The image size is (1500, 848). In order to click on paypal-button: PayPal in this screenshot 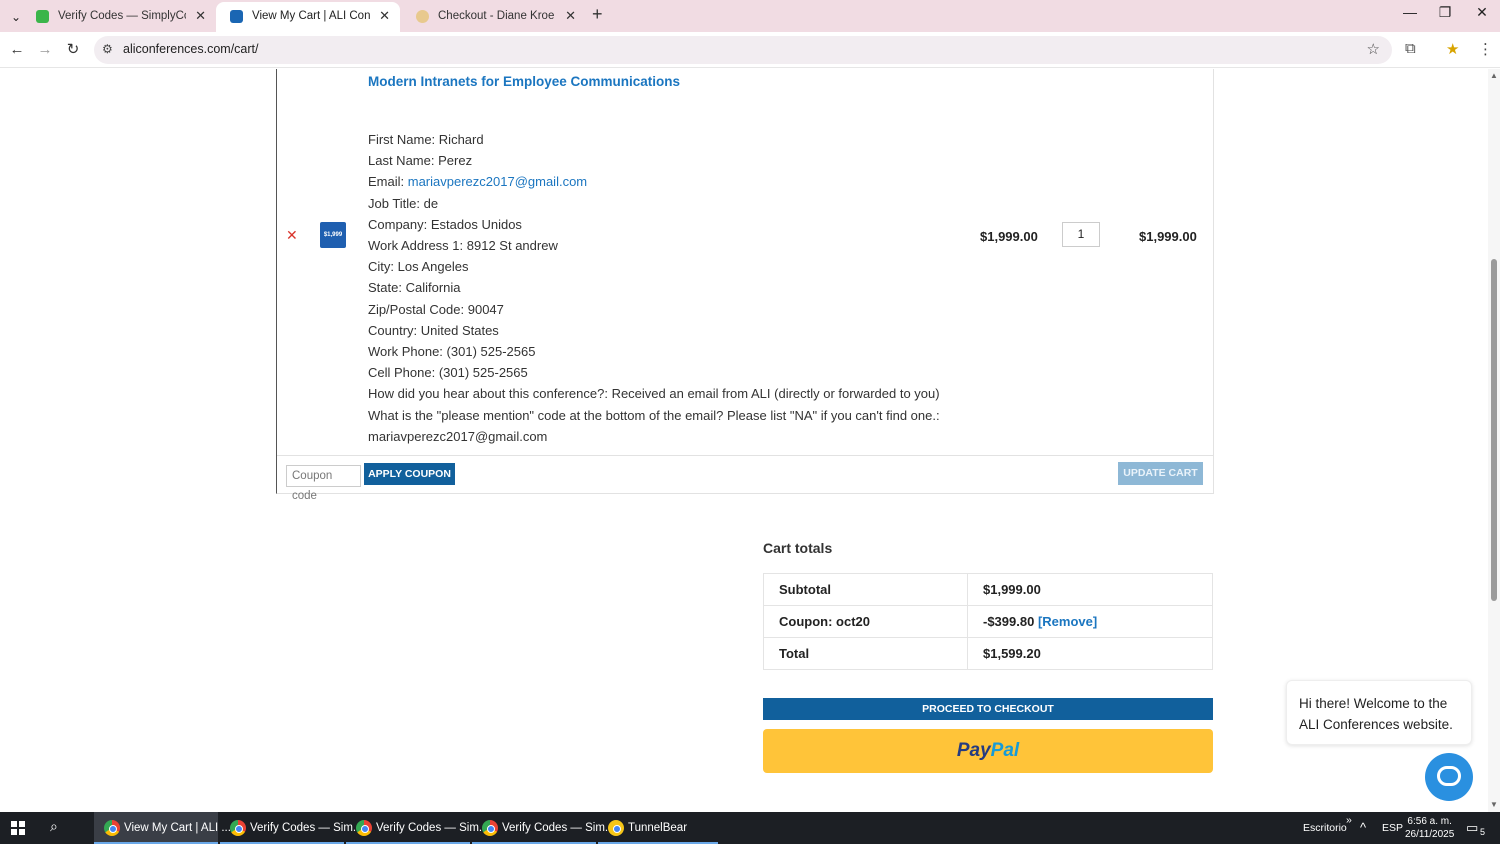, I will do `click(988, 751)`.